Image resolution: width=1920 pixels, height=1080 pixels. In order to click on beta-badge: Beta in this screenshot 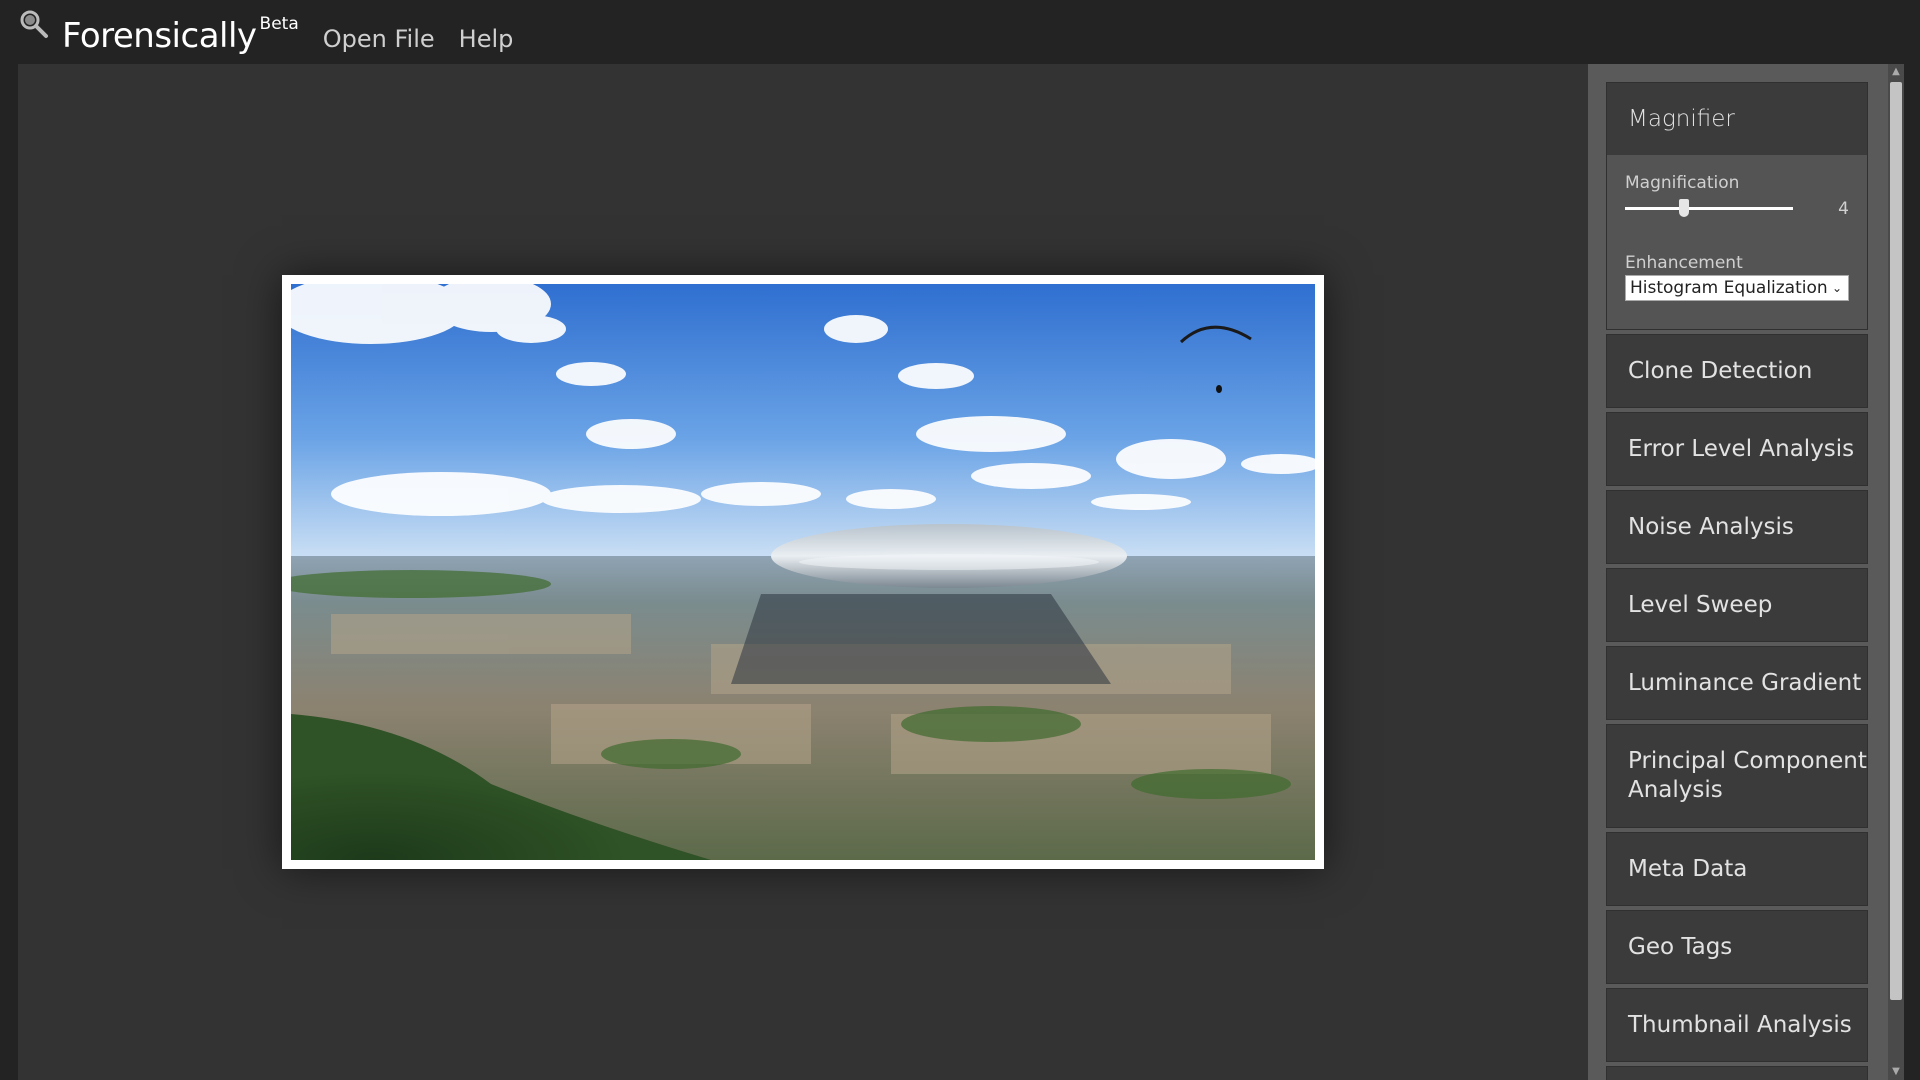, I will do `click(279, 24)`.